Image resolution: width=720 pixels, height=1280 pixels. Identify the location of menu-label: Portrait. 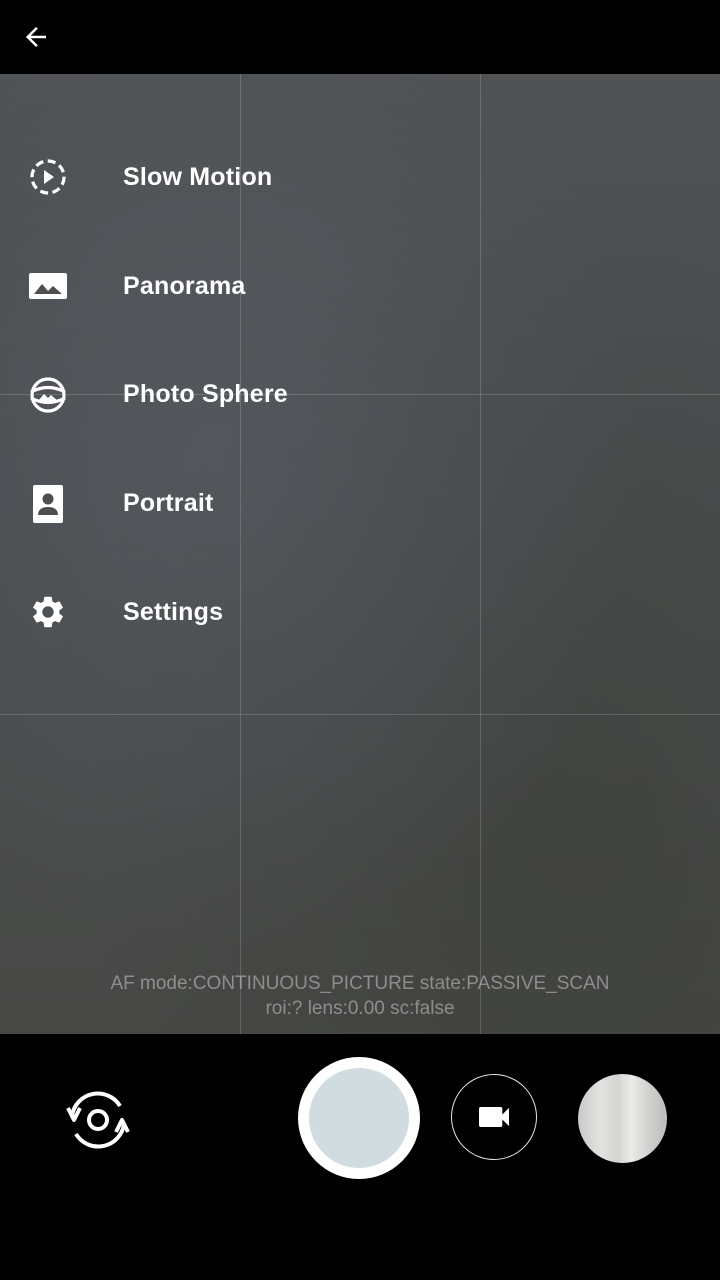
(168, 503).